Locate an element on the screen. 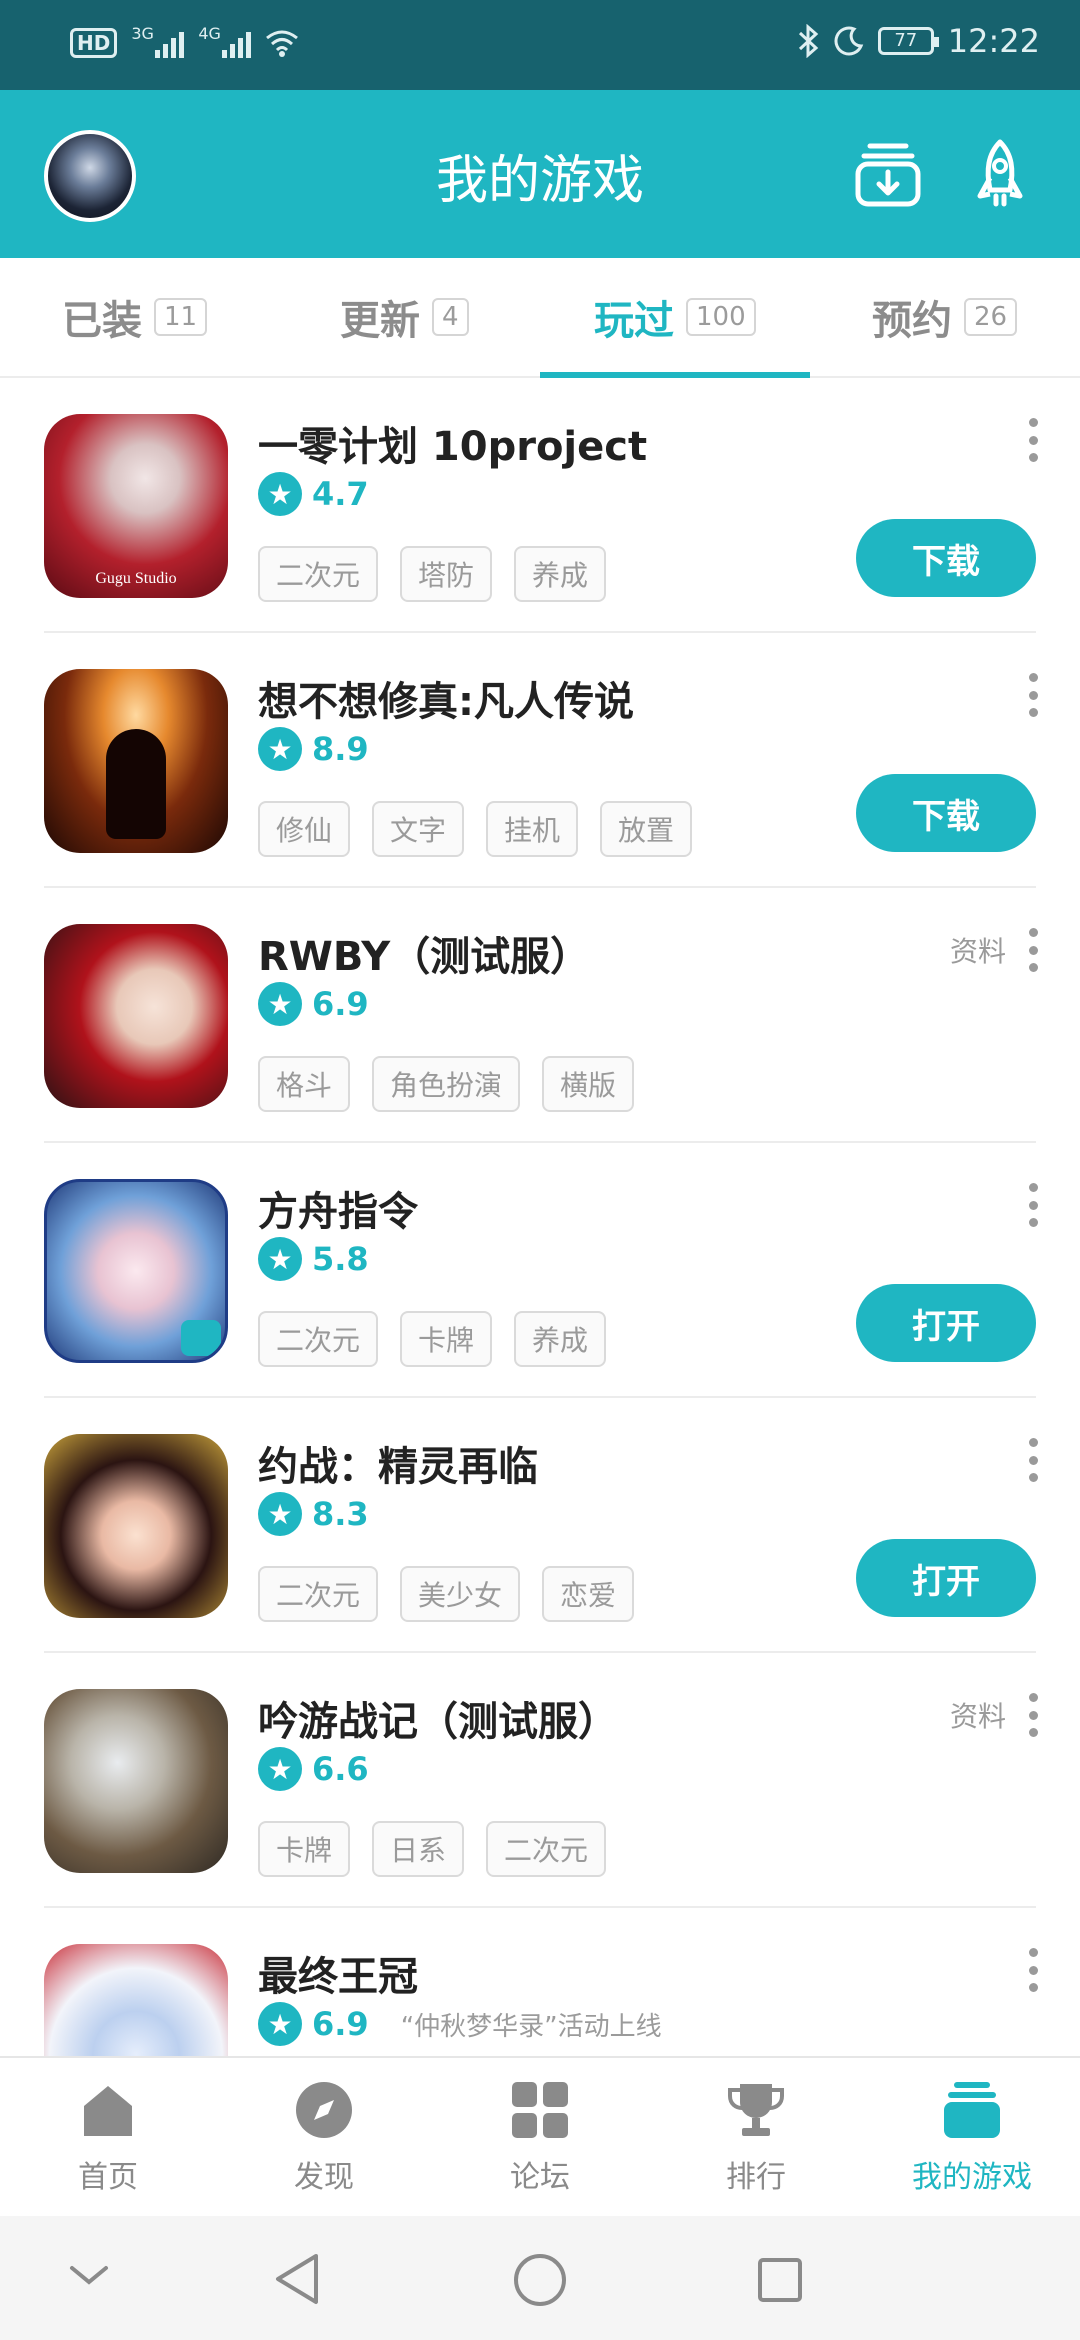  tag-list: 修仙 文字 挂机 放置 is located at coordinates (475, 829).